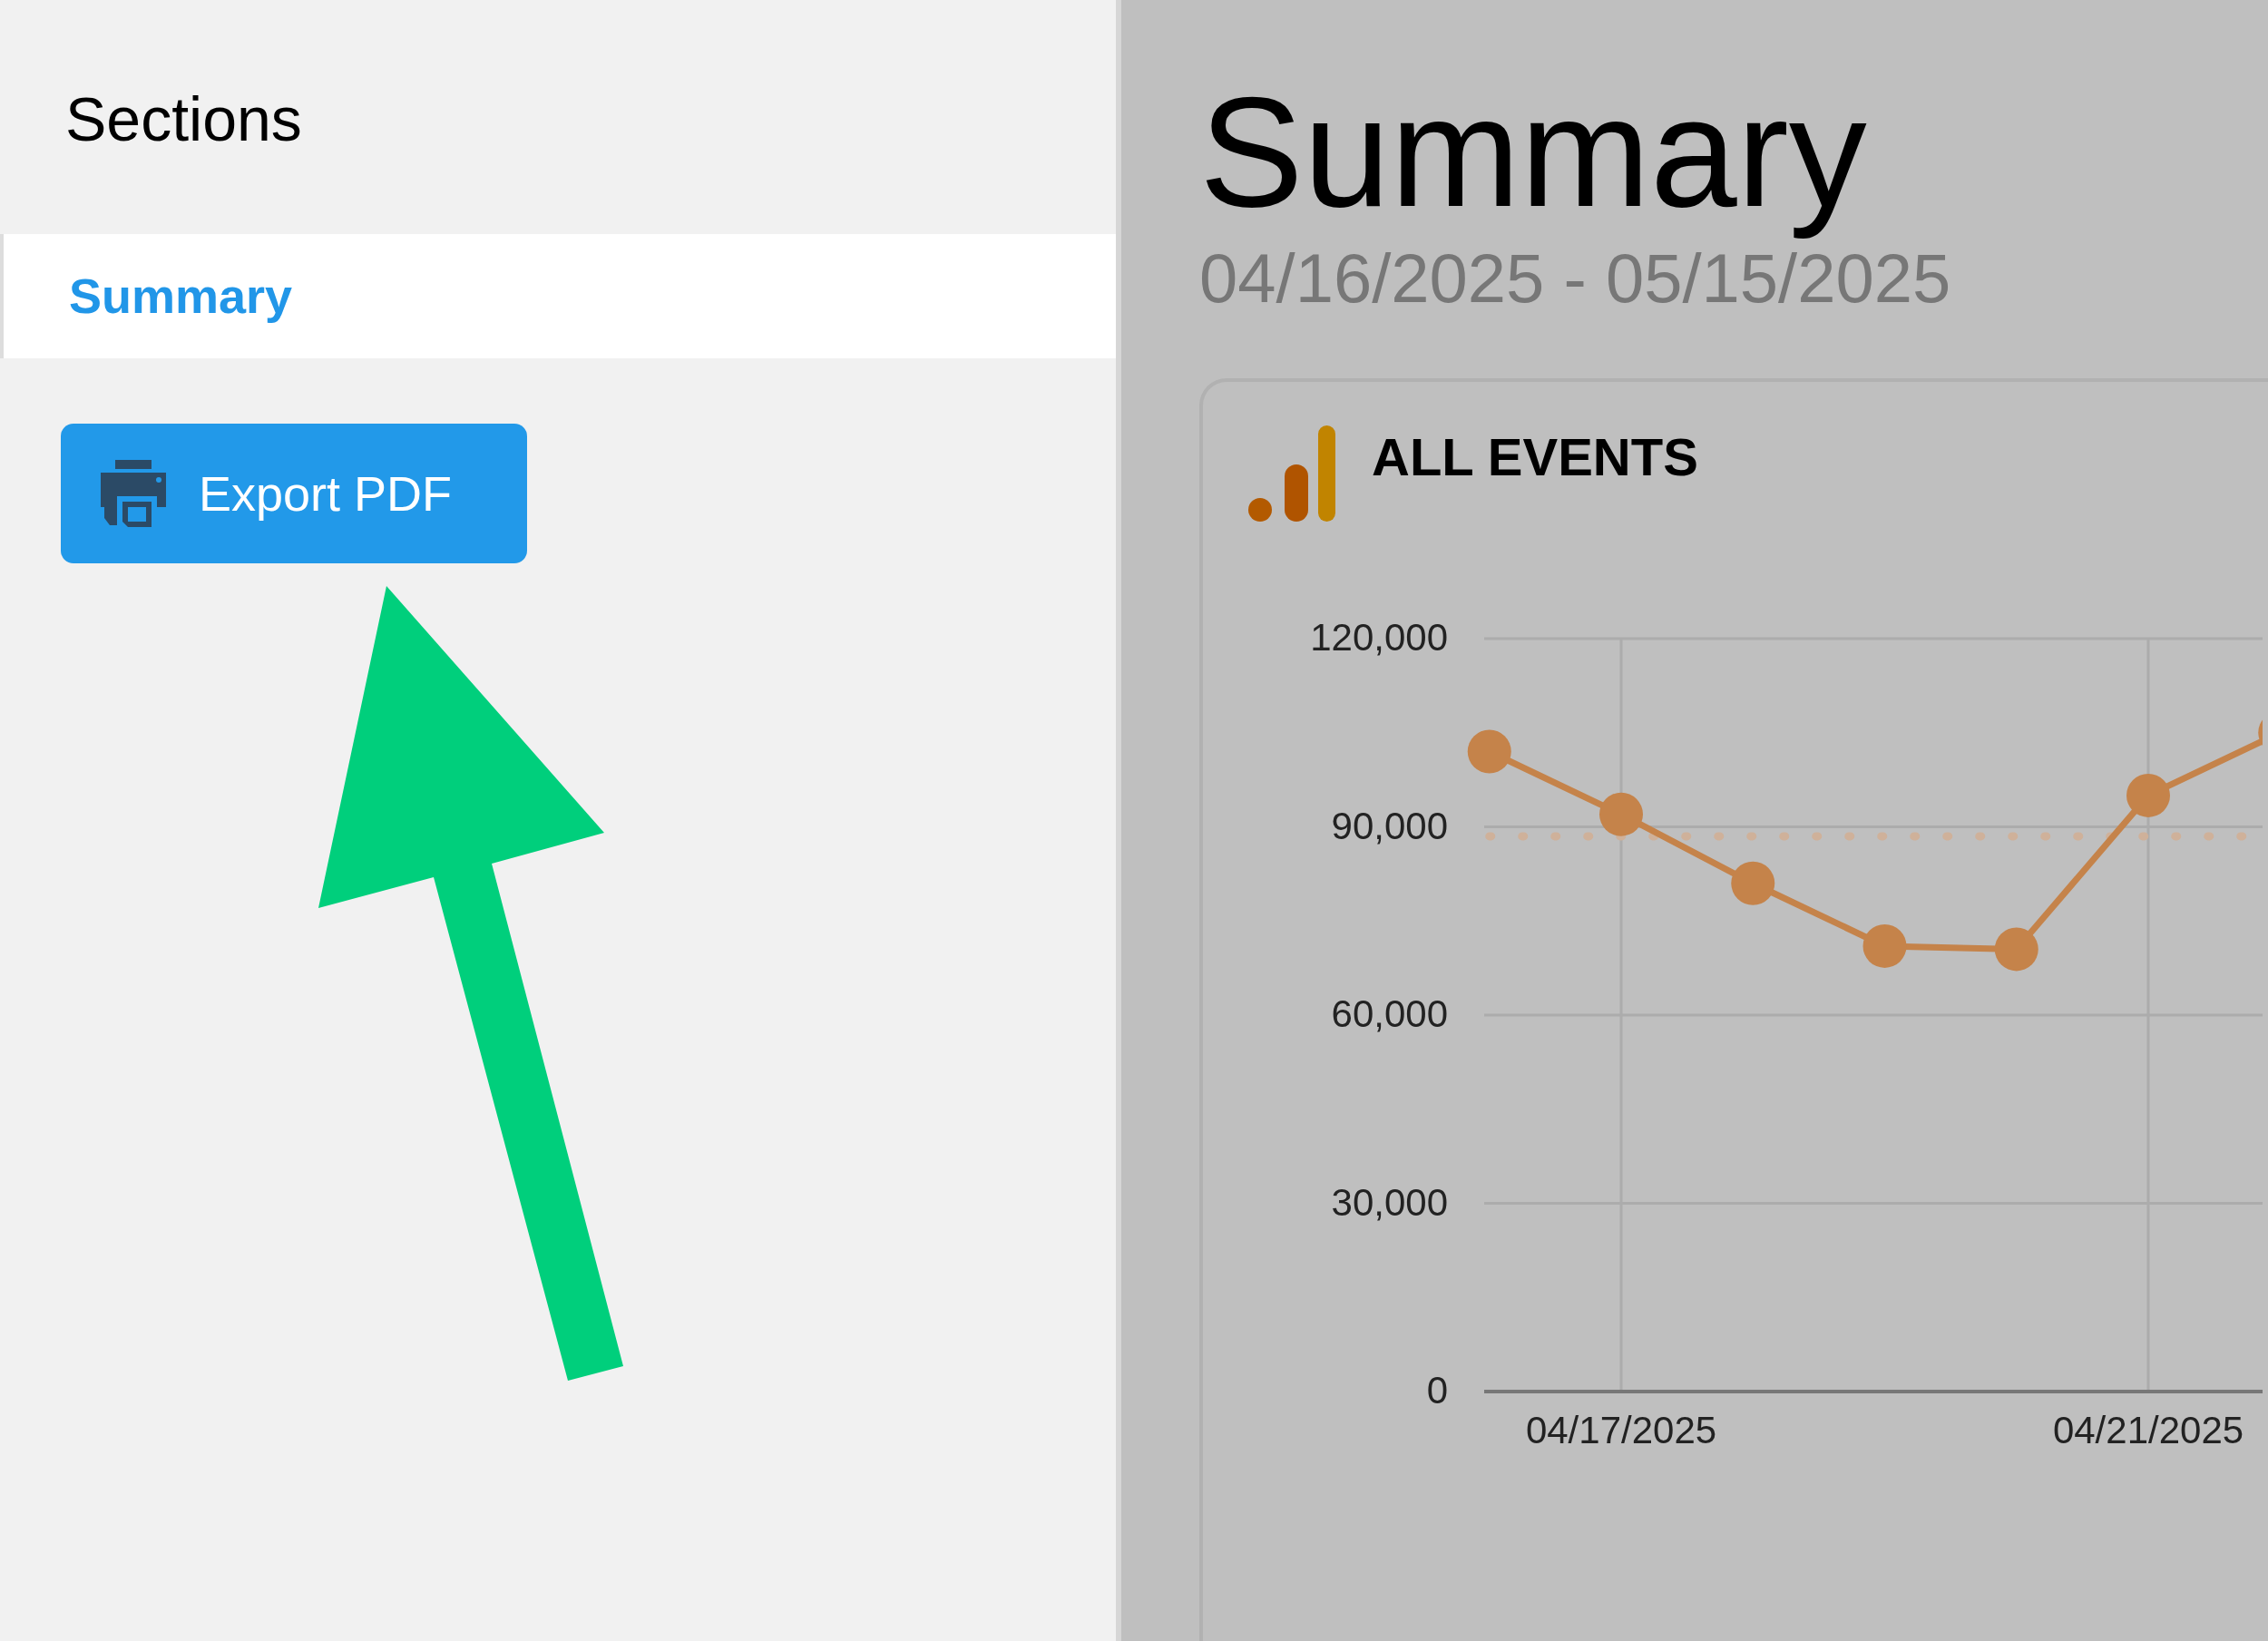 This screenshot has width=2268, height=1641. I want to click on y-axis-label: 30,000, so click(1390, 1202).